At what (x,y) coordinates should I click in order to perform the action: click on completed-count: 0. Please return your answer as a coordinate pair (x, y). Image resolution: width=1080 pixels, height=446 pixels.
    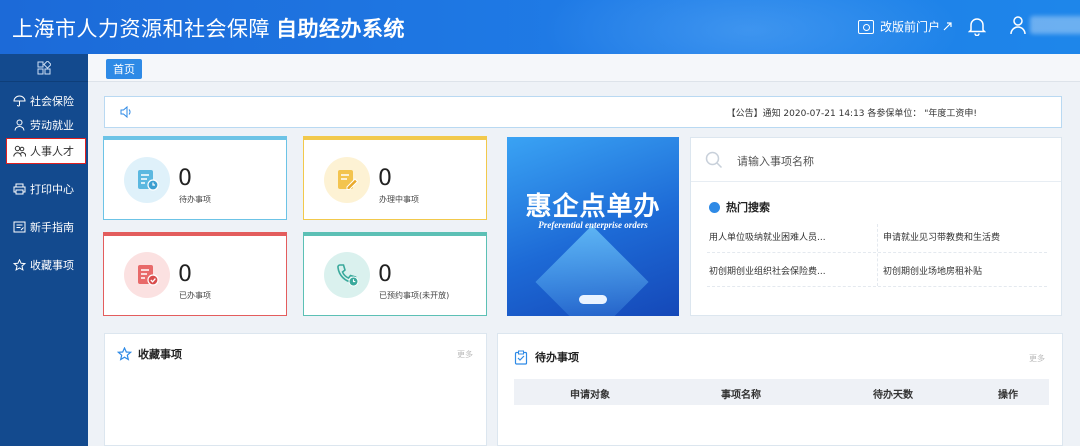
    Looking at the image, I should click on (185, 274).